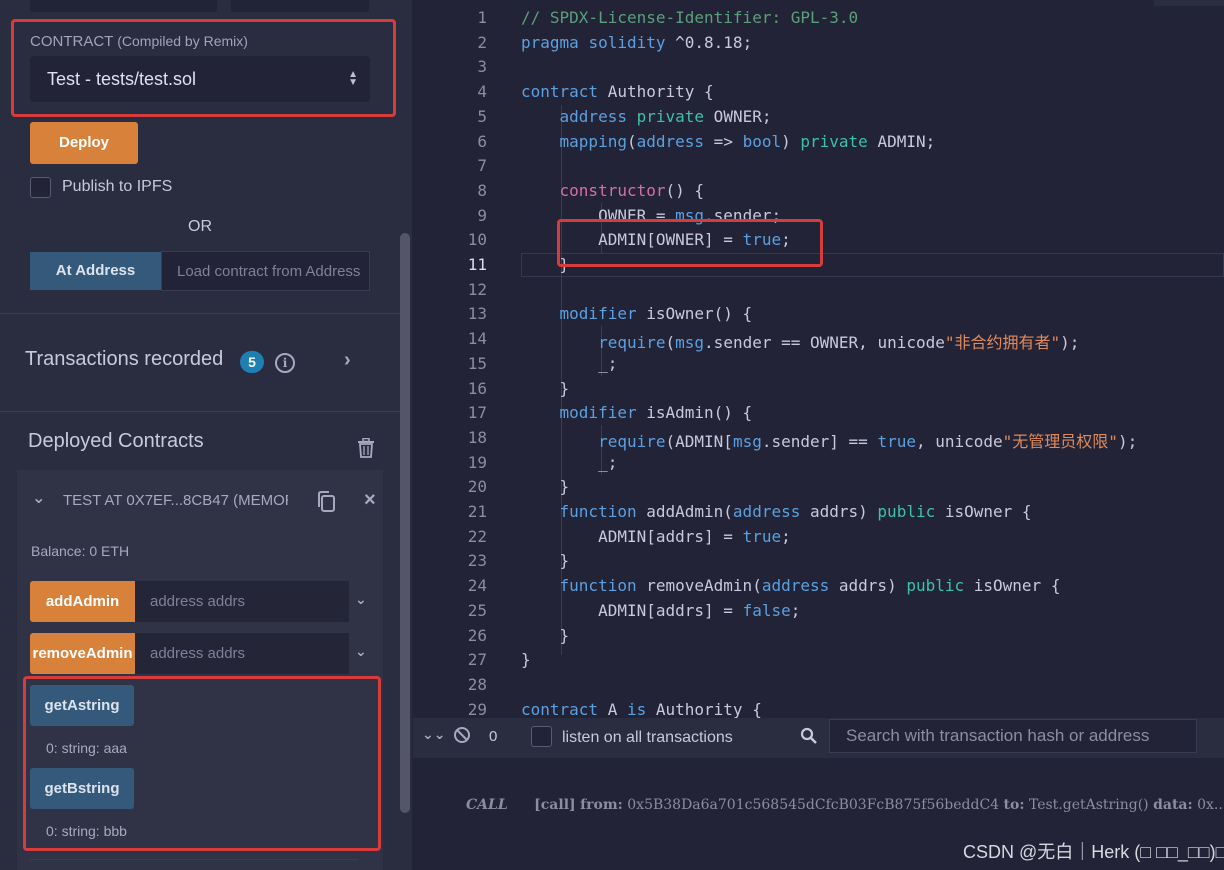 The width and height of the screenshot is (1224, 870). I want to click on contract-label: CONTRACT (Compiled by Remix), so click(139, 41).